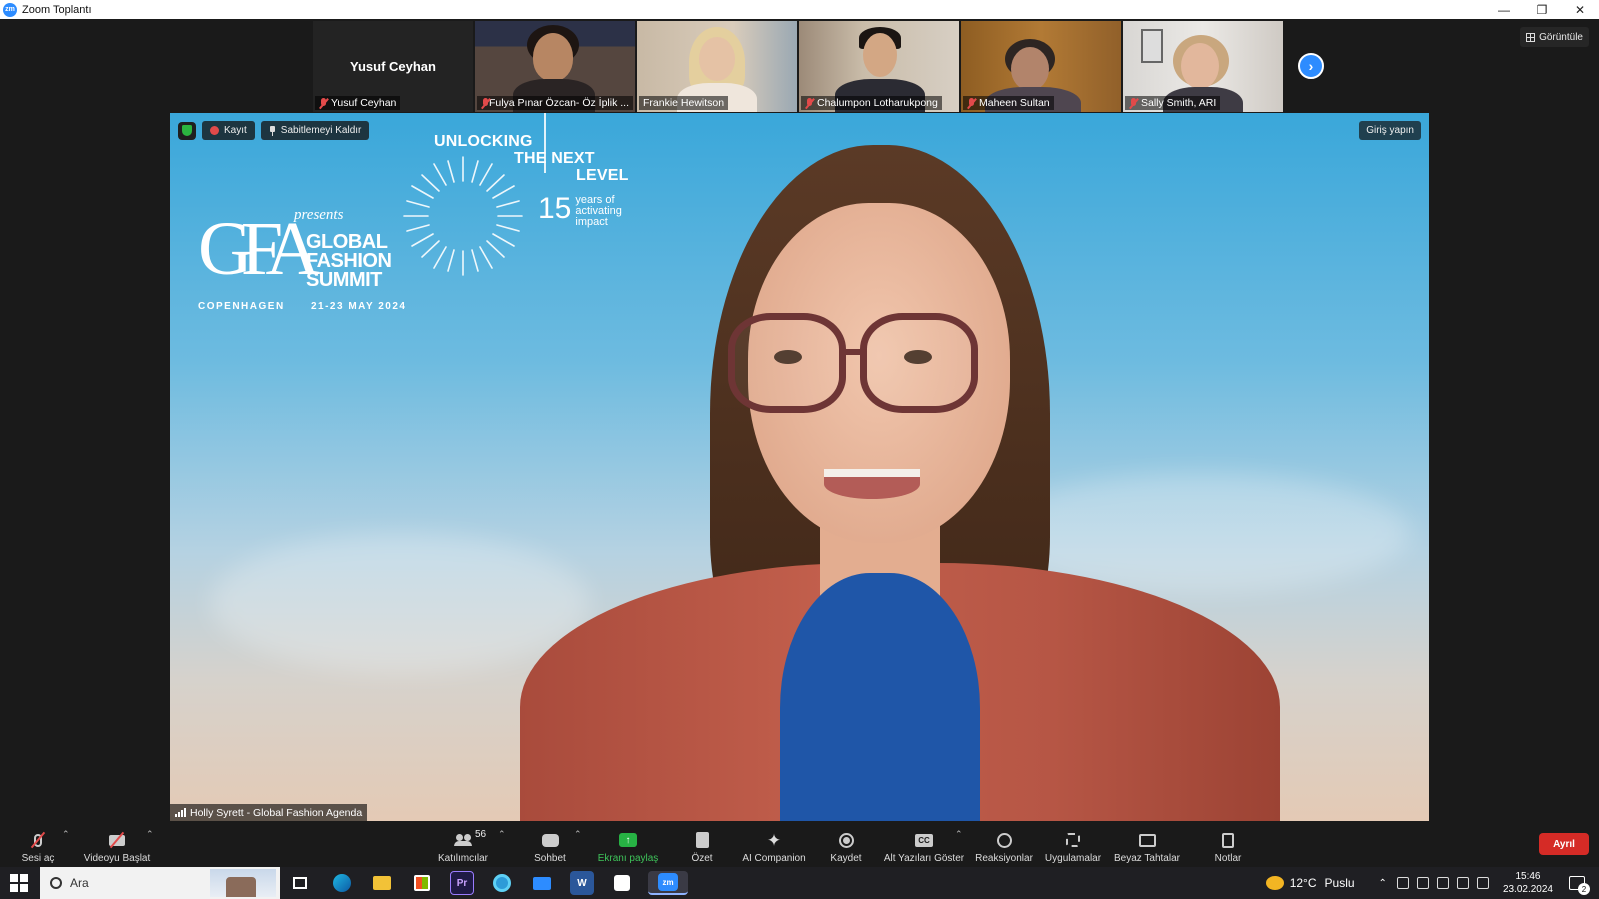 This screenshot has height=899, width=1599. Describe the element at coordinates (502, 883) in the screenshot. I see `browser-icon` at that location.